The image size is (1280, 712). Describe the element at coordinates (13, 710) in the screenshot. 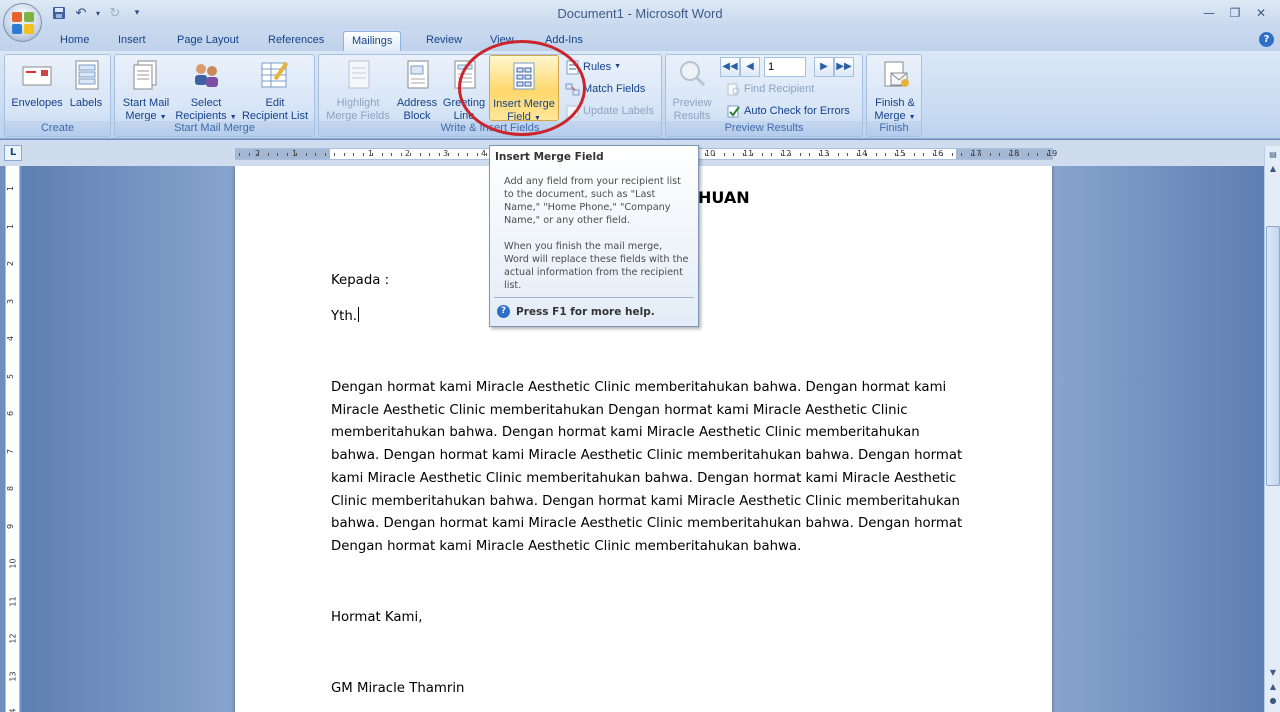

I see `vruler-number: 14` at that location.